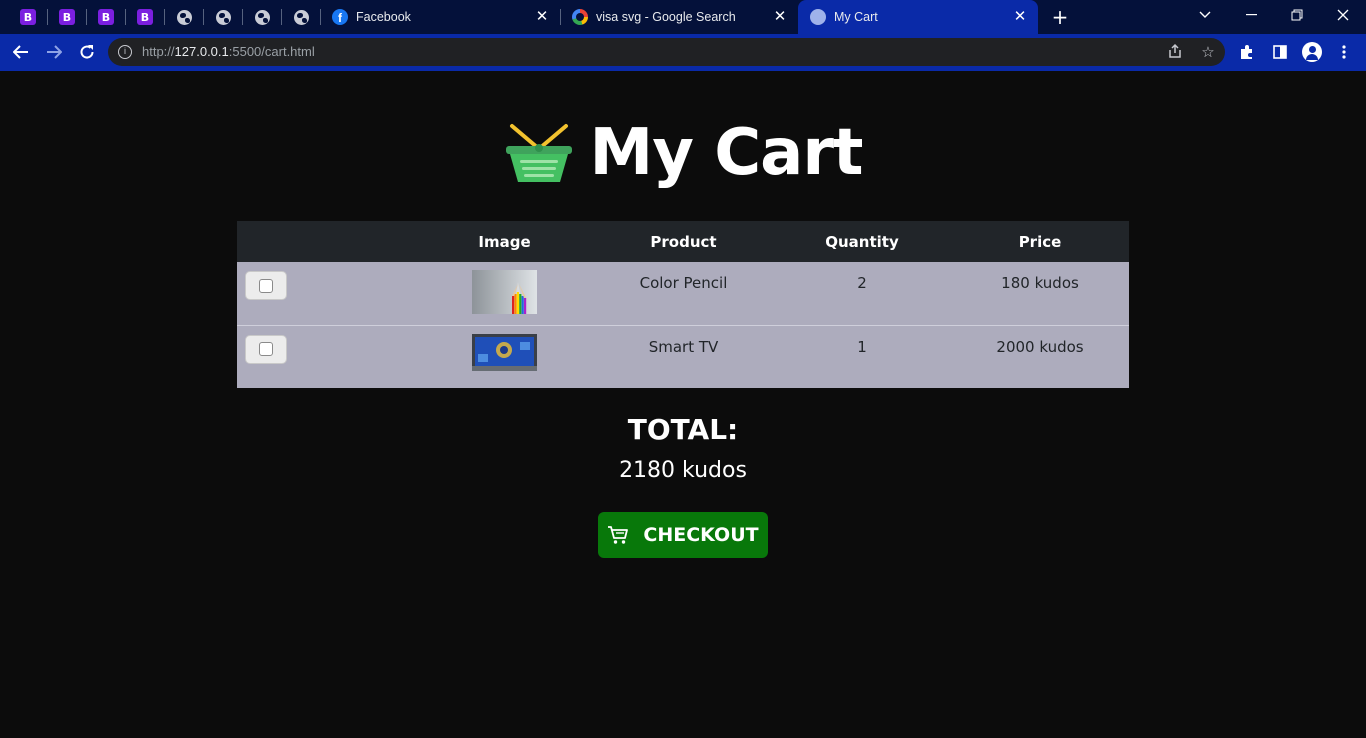 Image resolution: width=1366 pixels, height=738 pixels. Describe the element at coordinates (1344, 52) in the screenshot. I see `menu-kebab-icon` at that location.